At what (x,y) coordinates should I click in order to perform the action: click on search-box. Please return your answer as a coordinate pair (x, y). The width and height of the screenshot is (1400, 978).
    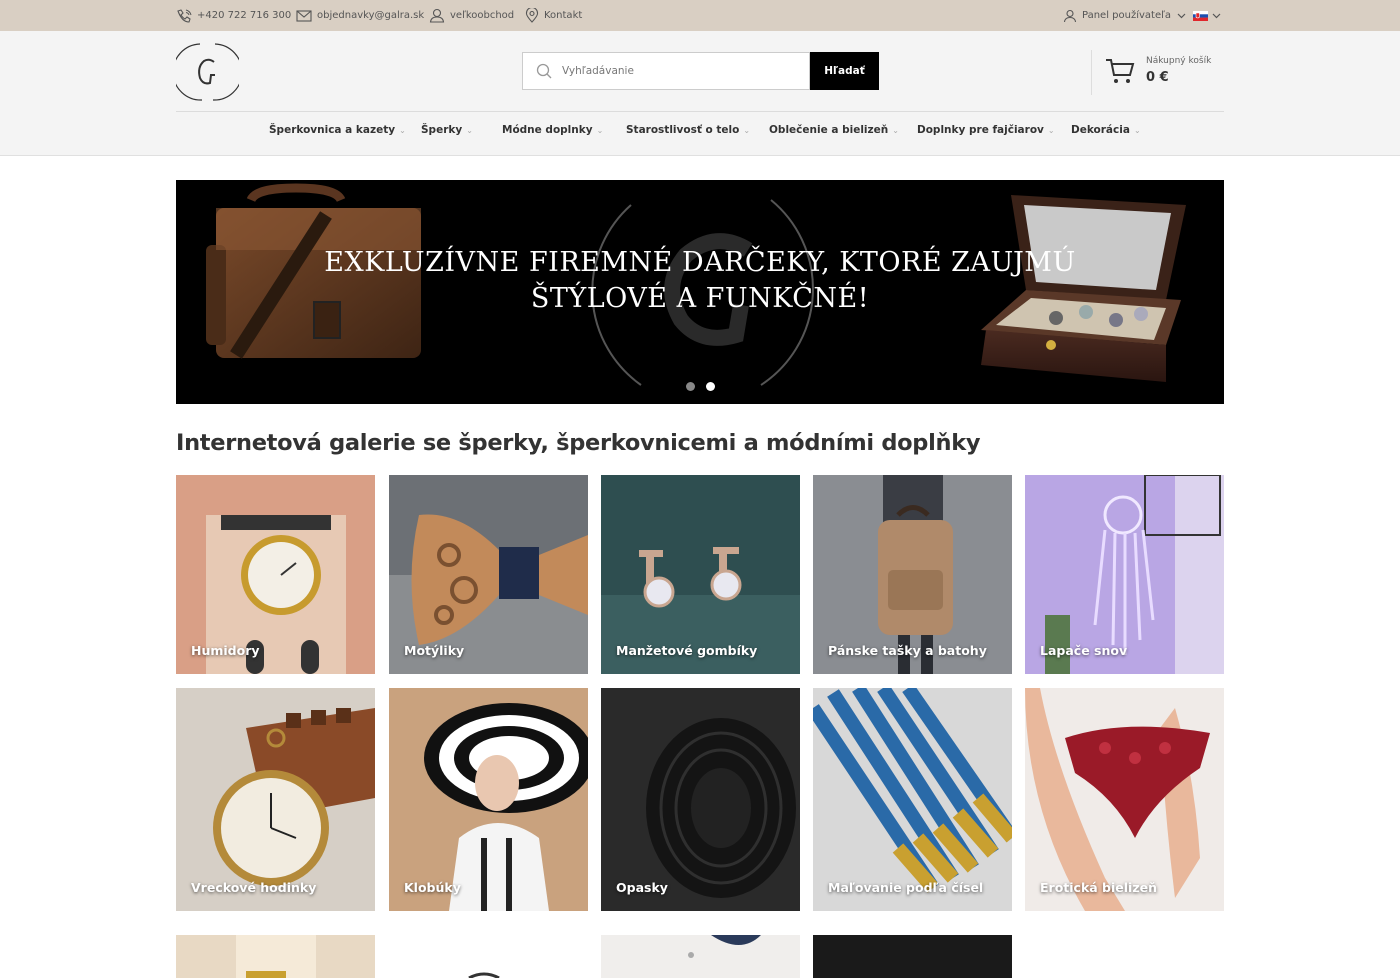
    Looking at the image, I should click on (666, 71).